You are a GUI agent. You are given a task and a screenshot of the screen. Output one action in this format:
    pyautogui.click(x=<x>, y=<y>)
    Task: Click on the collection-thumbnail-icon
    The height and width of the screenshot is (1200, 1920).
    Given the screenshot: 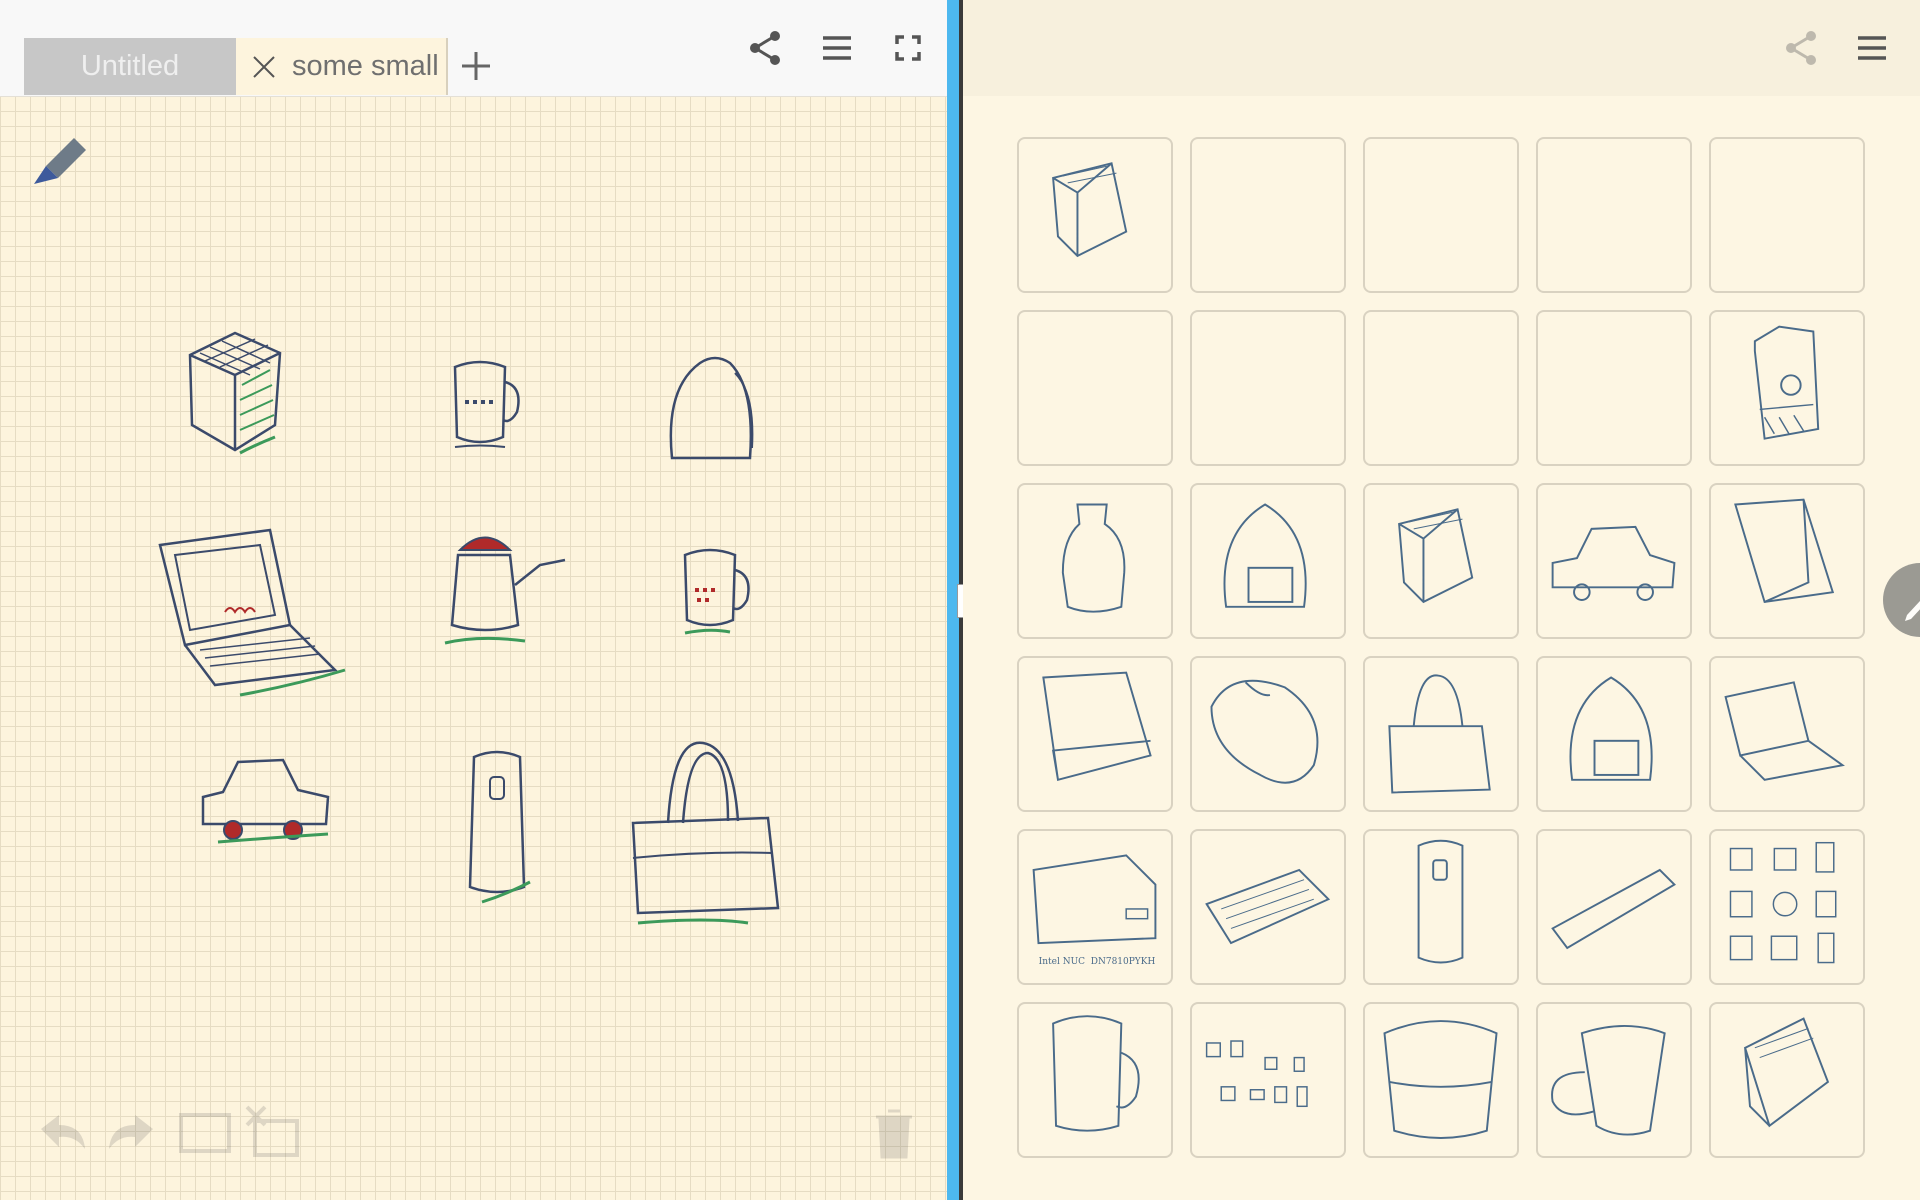 What is the action you would take?
    pyautogui.click(x=1783, y=902)
    